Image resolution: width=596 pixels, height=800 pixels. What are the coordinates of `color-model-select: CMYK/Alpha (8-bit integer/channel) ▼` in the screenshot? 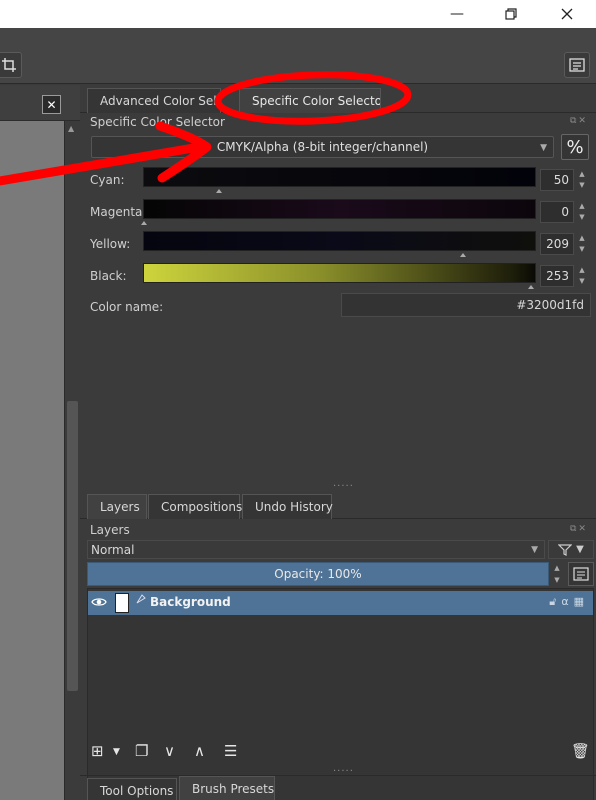 It's located at (322, 147).